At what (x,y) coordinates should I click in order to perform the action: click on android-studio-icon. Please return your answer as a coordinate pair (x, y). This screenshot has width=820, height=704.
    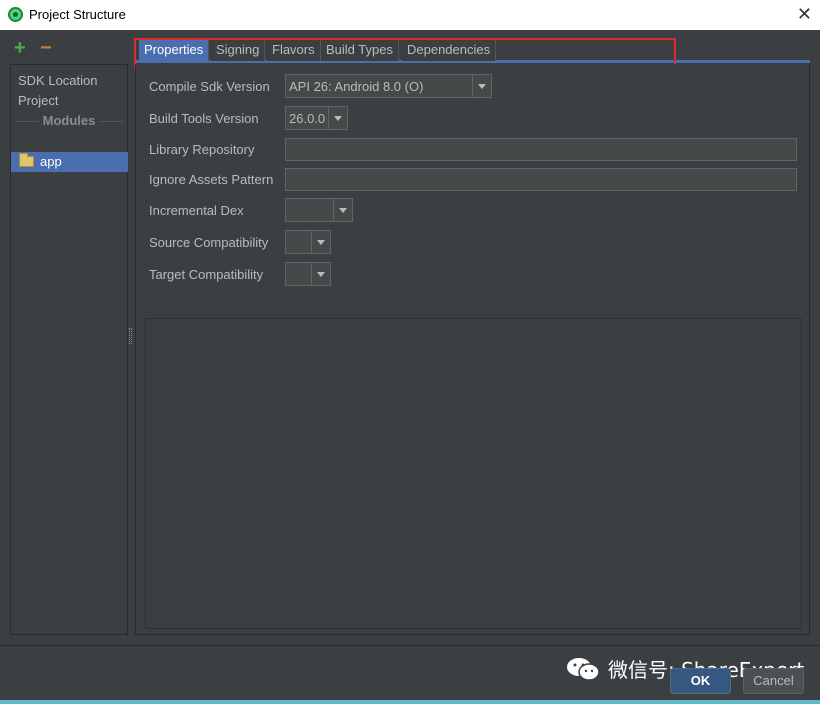
    Looking at the image, I should click on (15, 14).